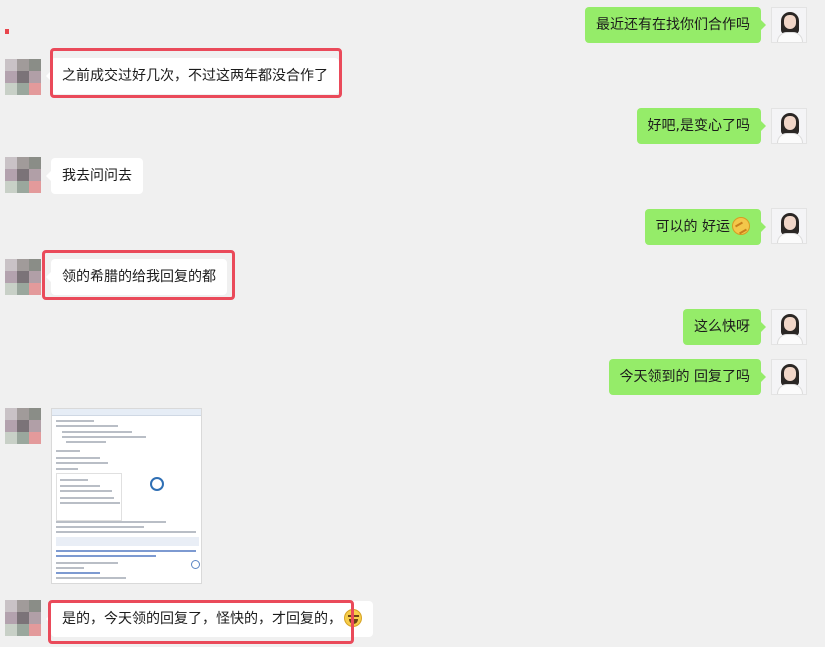 This screenshot has width=825, height=647. What do you see at coordinates (684, 377) in the screenshot?
I see `message-text: 今天领到的 回复了吗` at bounding box center [684, 377].